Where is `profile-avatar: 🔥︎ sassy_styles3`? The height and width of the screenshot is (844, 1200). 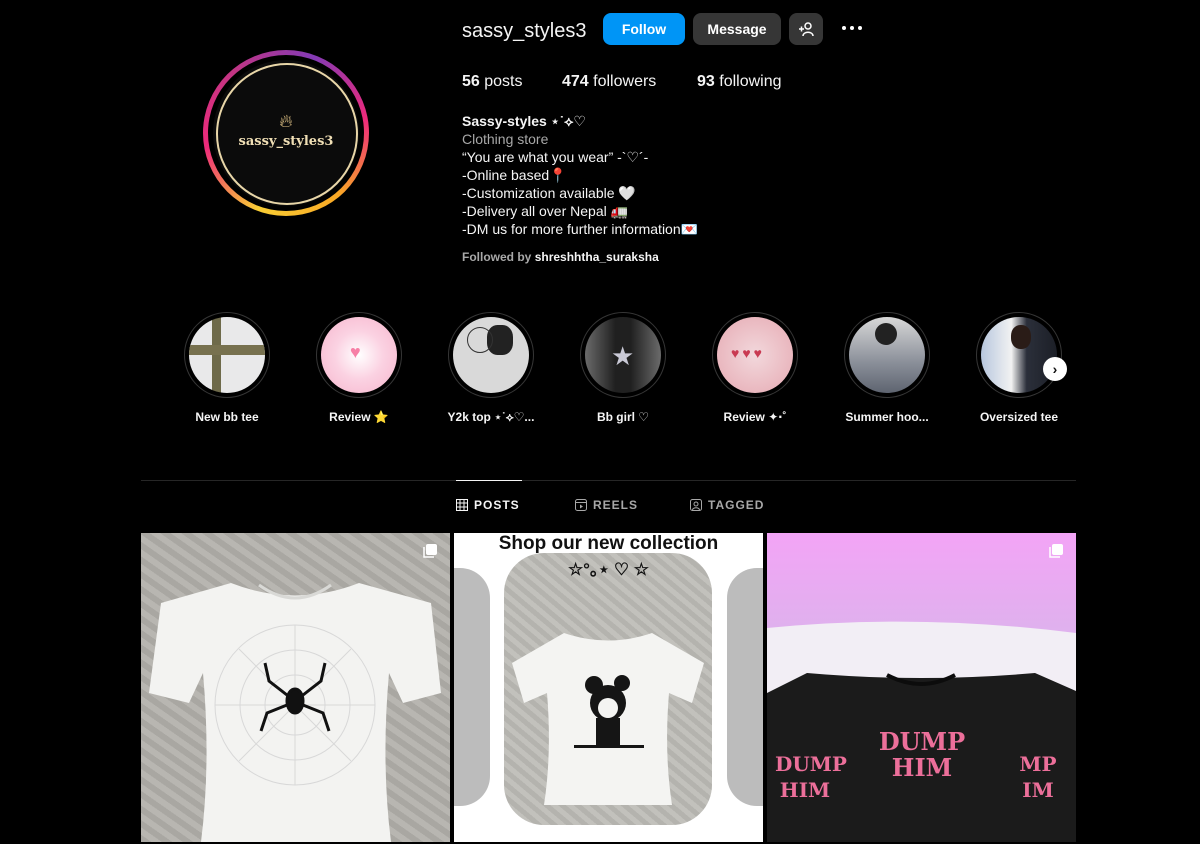
profile-avatar: 🔥︎ sassy_styles3 is located at coordinates (286, 133).